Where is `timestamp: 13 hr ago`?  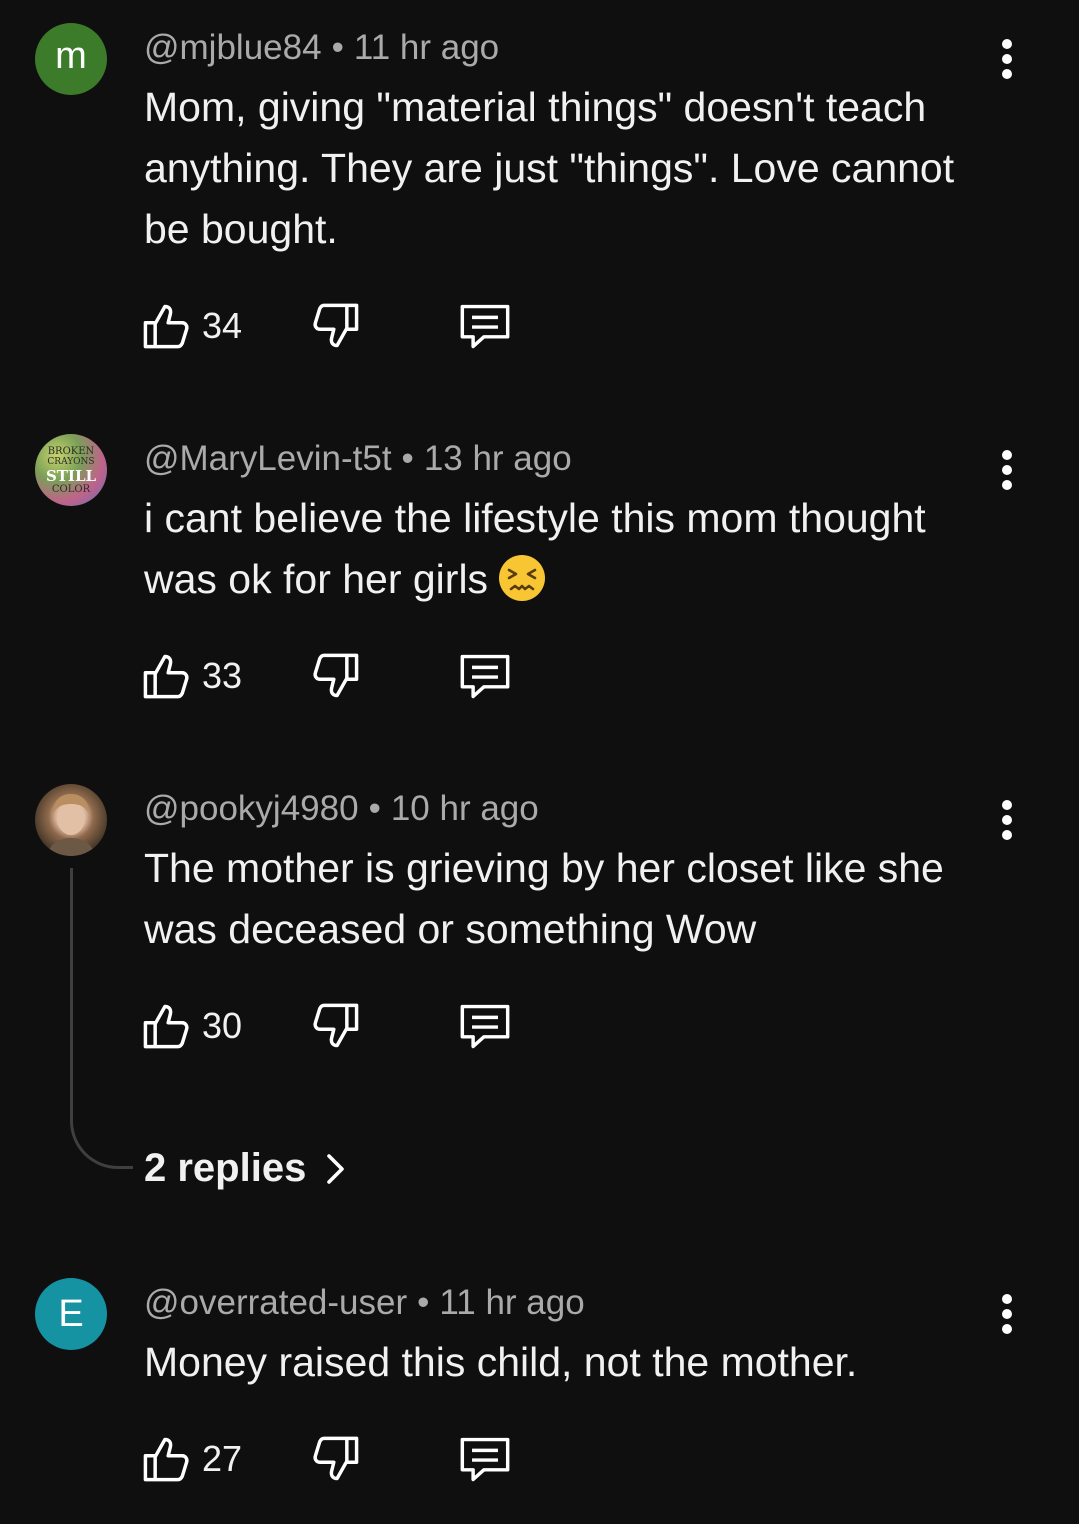 timestamp: 13 hr ago is located at coordinates (498, 458).